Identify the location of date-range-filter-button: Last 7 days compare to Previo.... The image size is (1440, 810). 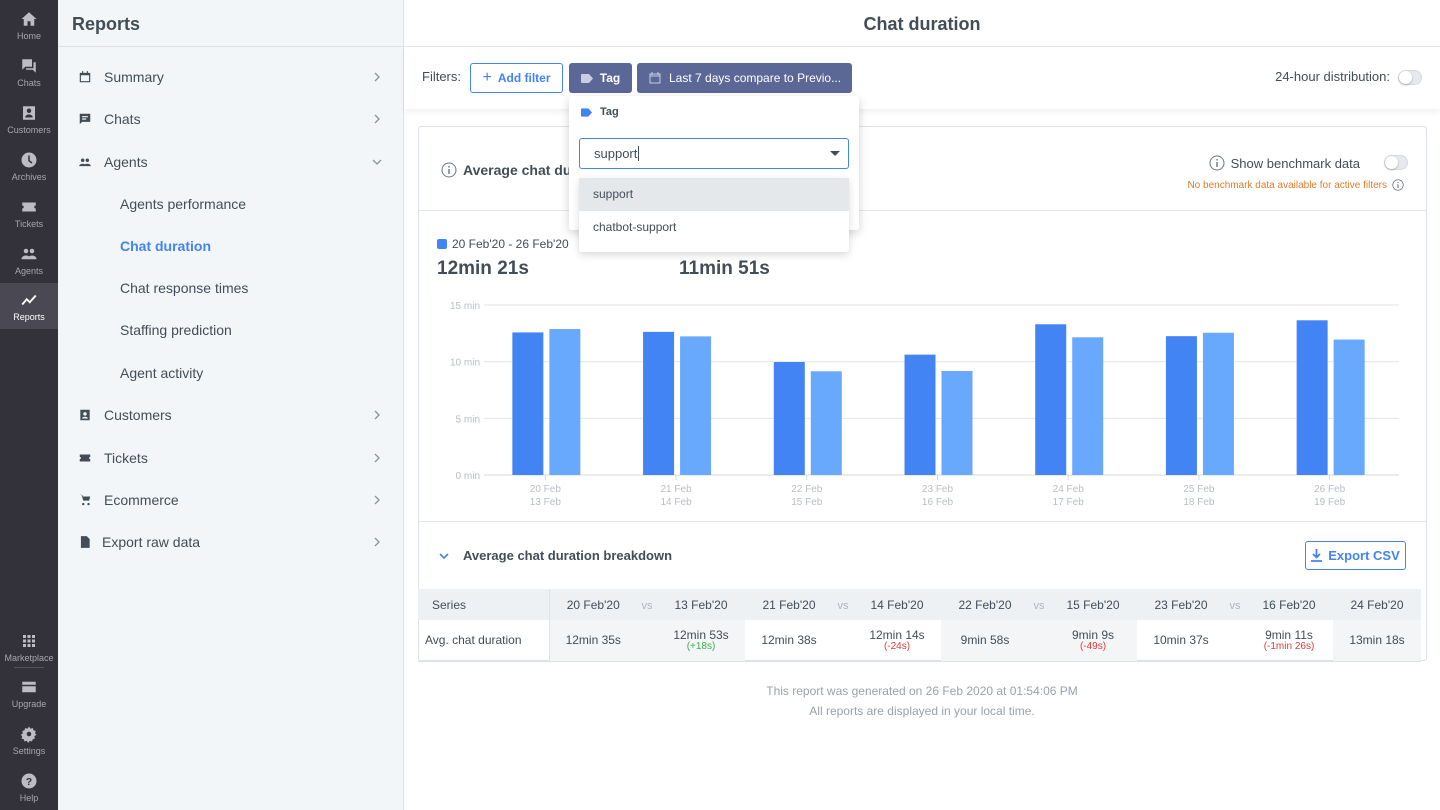
(744, 78).